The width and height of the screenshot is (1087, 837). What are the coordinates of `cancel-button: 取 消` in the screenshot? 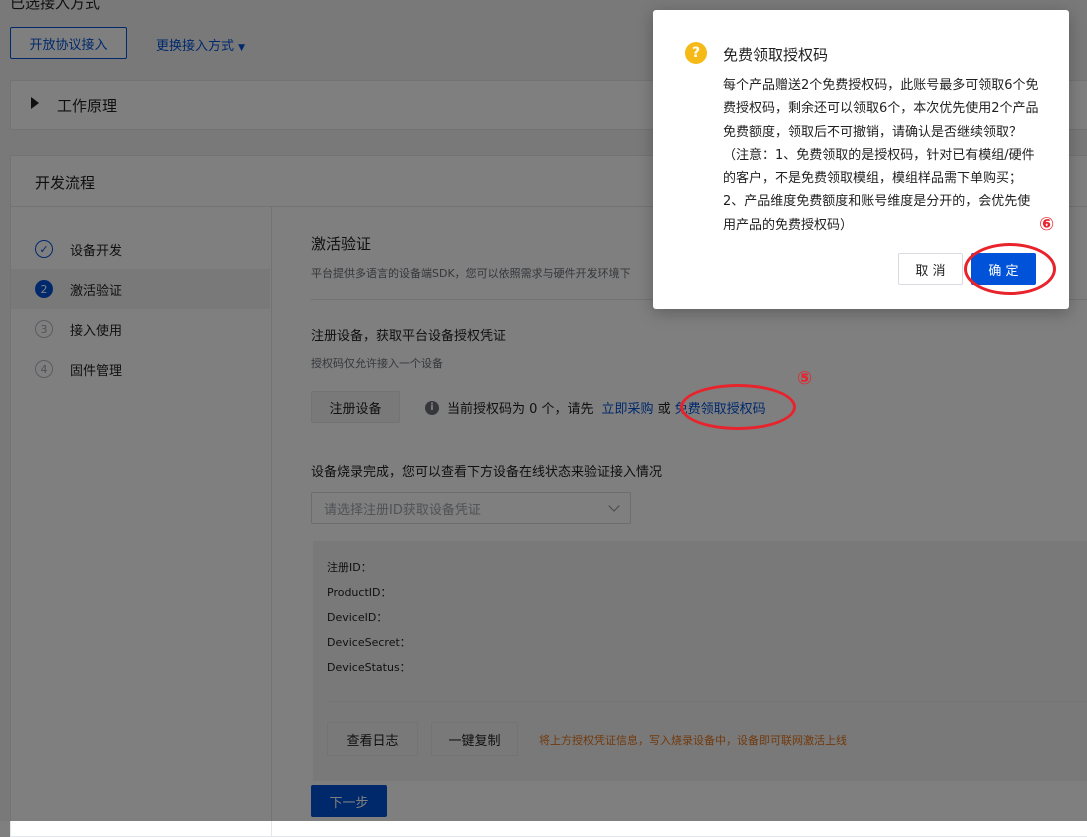 It's located at (930, 269).